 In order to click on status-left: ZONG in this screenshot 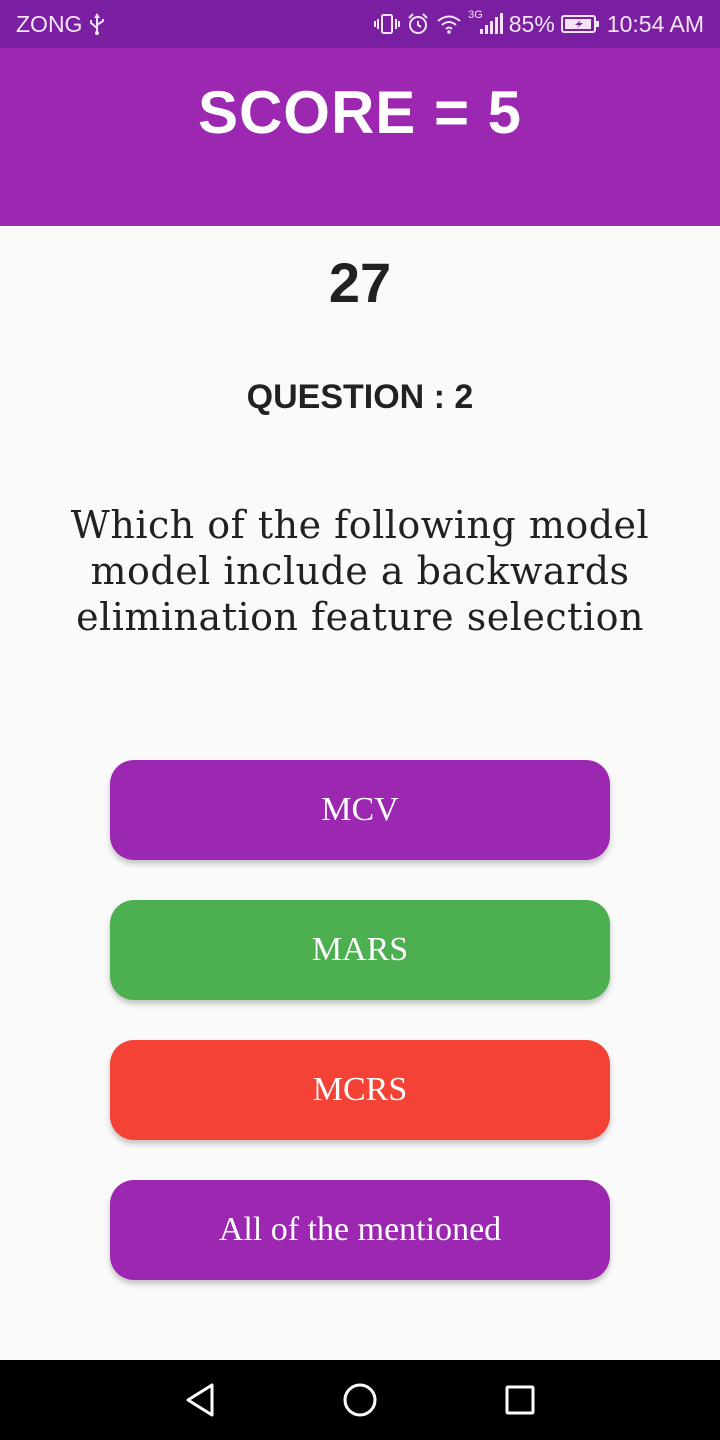, I will do `click(61, 24)`.